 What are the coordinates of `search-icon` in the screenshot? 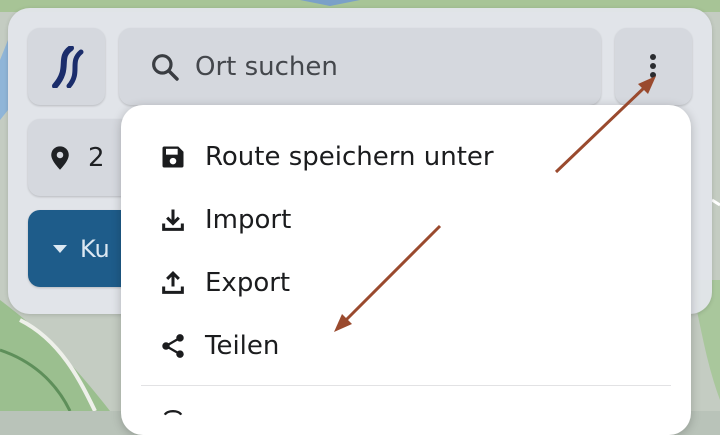 It's located at (165, 67).